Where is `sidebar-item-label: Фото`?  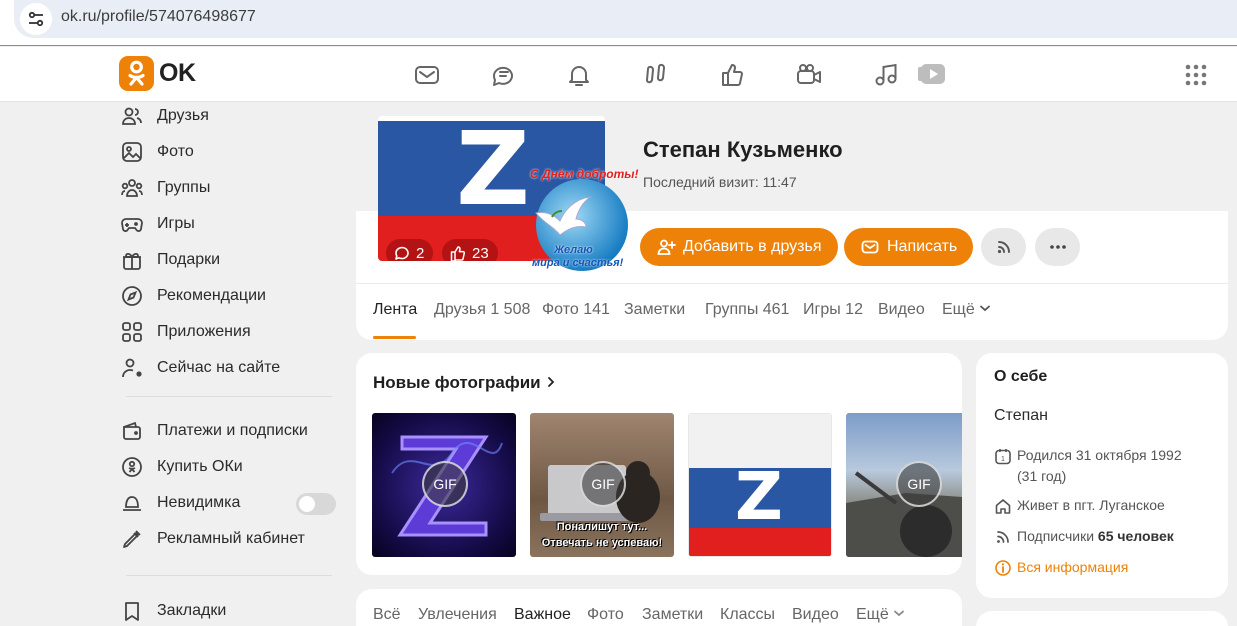
sidebar-item-label: Фото is located at coordinates (175, 151).